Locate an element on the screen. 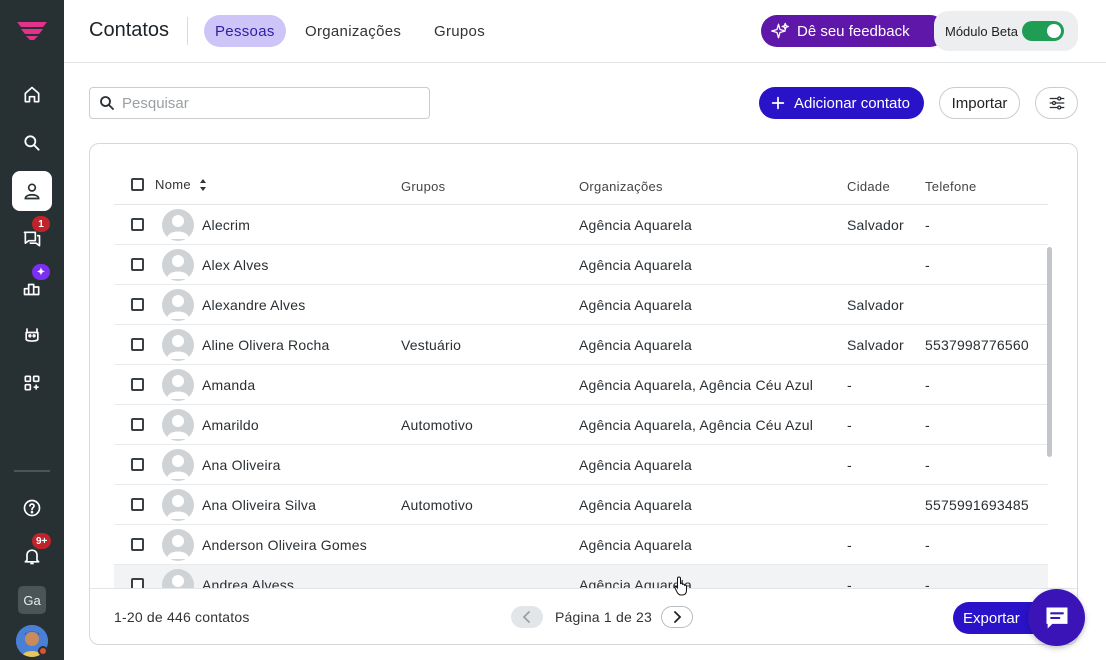  feedback-button: Dê seu feedback is located at coordinates (853, 31).